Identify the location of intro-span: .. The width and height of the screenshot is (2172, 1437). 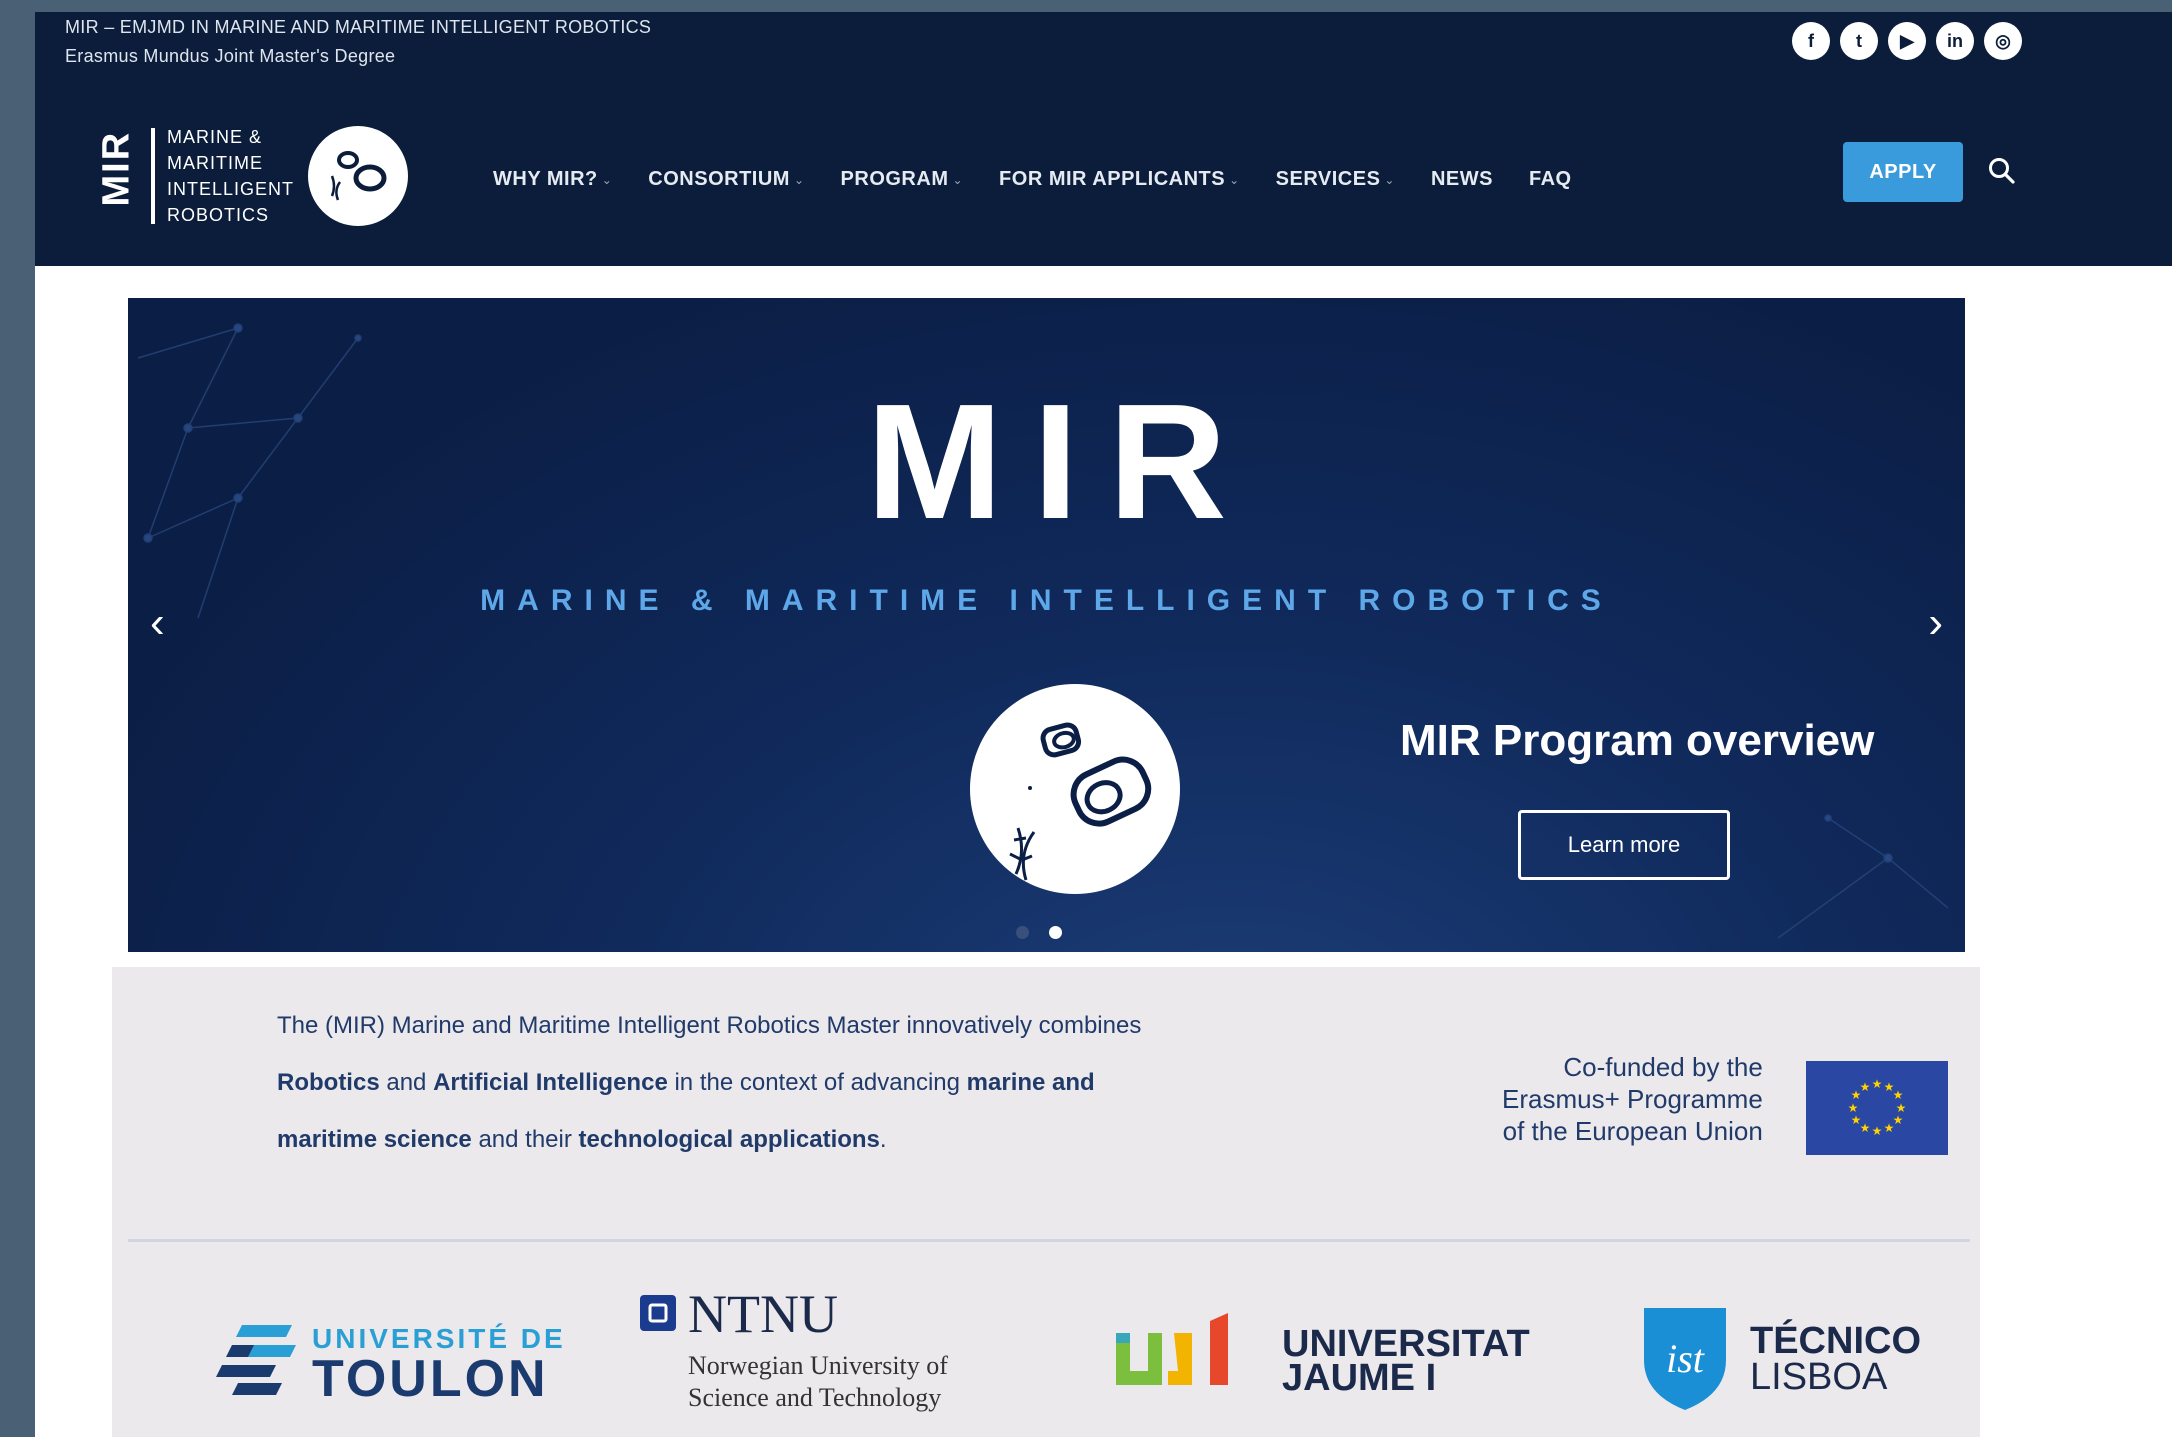
(883, 1139).